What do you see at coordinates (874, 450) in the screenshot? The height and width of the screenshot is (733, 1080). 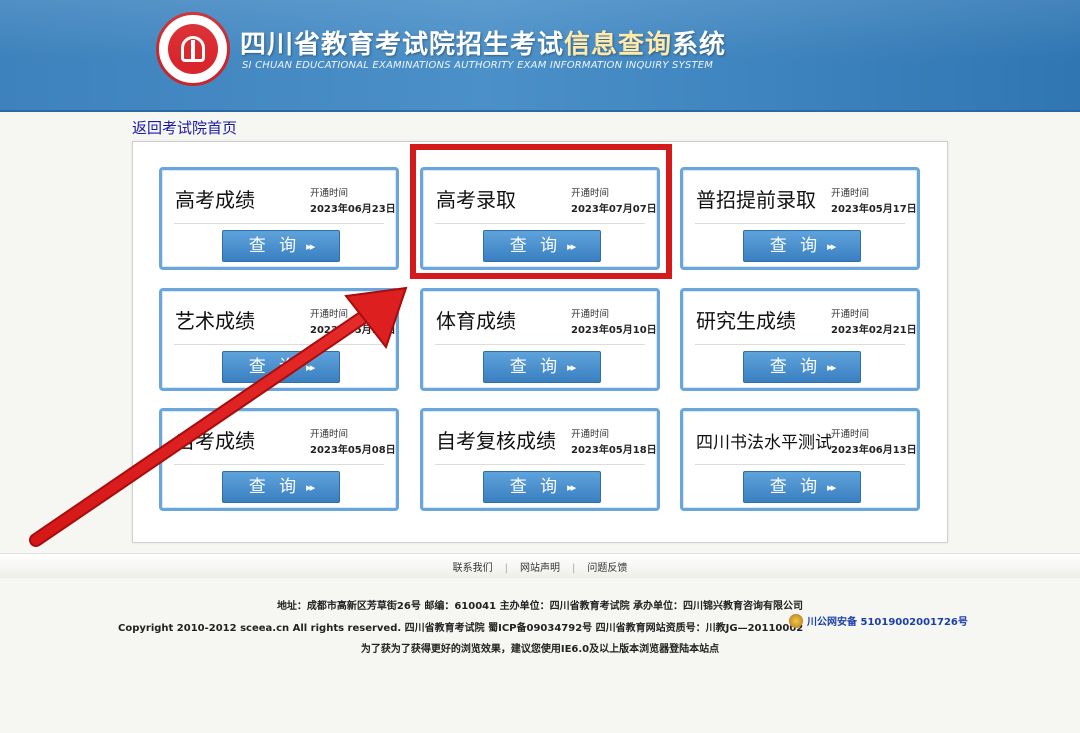 I see `open-date: 2023年06月13日` at bounding box center [874, 450].